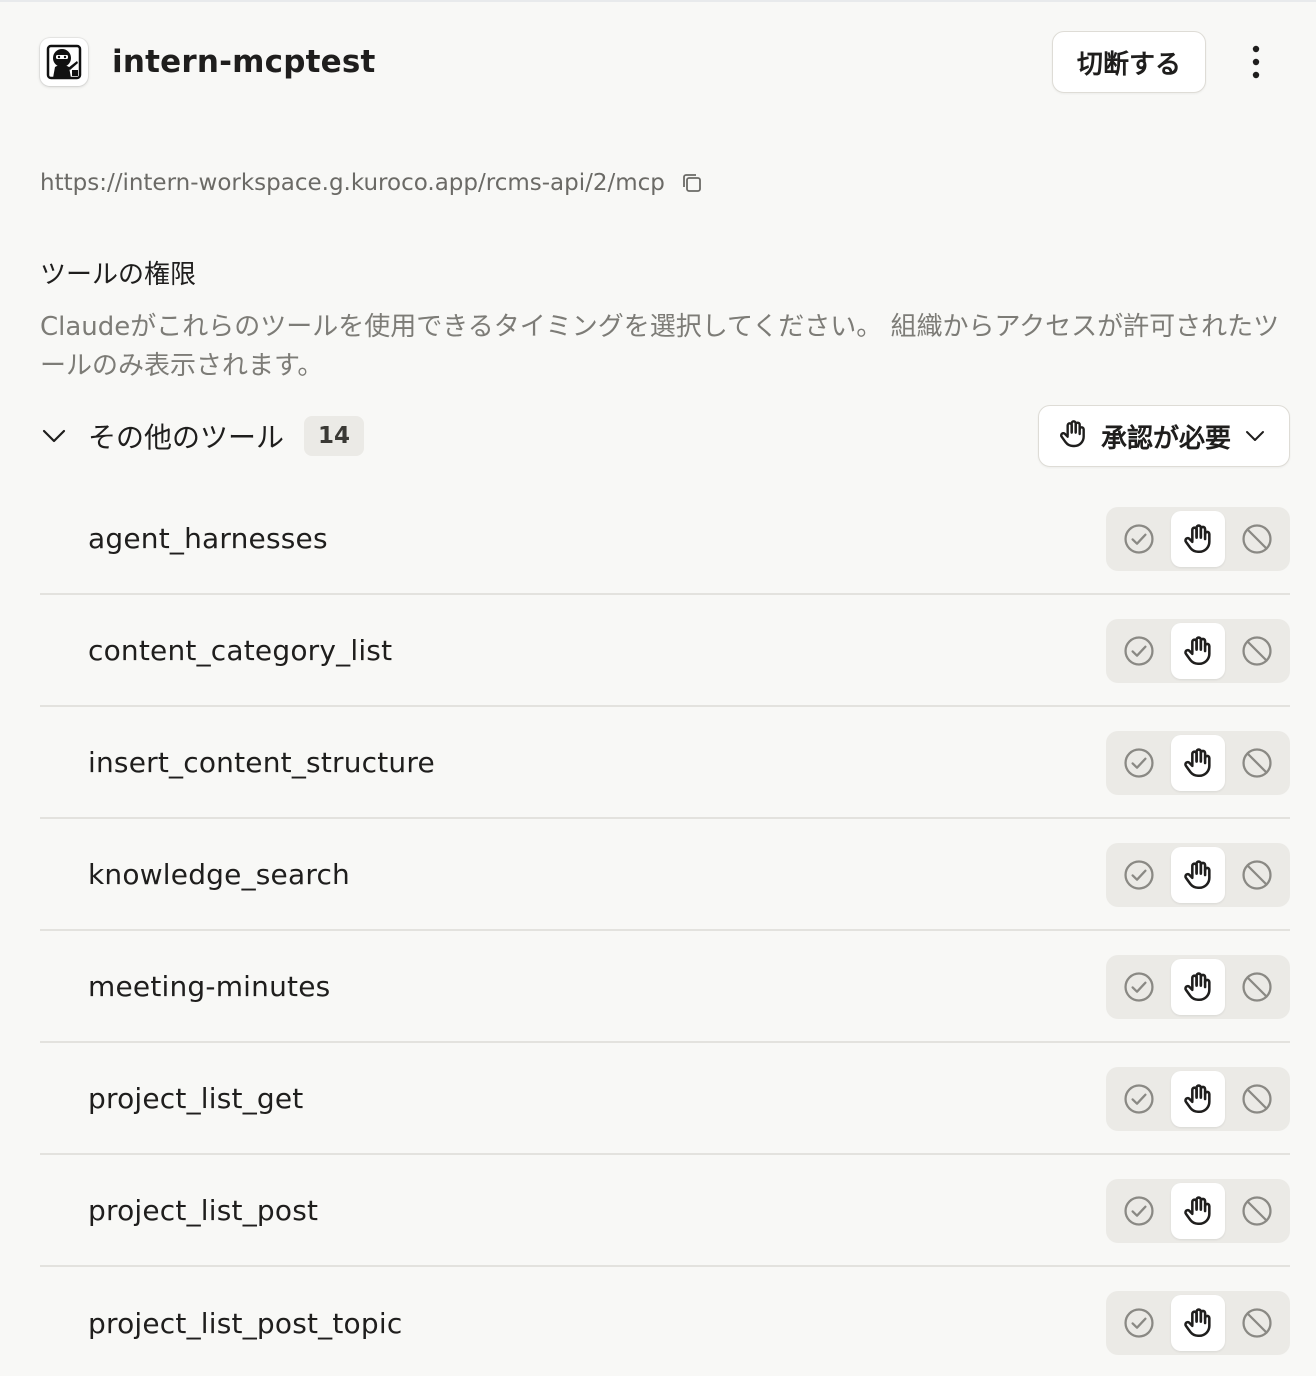  What do you see at coordinates (665, 436) in the screenshot?
I see `tool-group-header: その他のツール 14 承認が必要` at bounding box center [665, 436].